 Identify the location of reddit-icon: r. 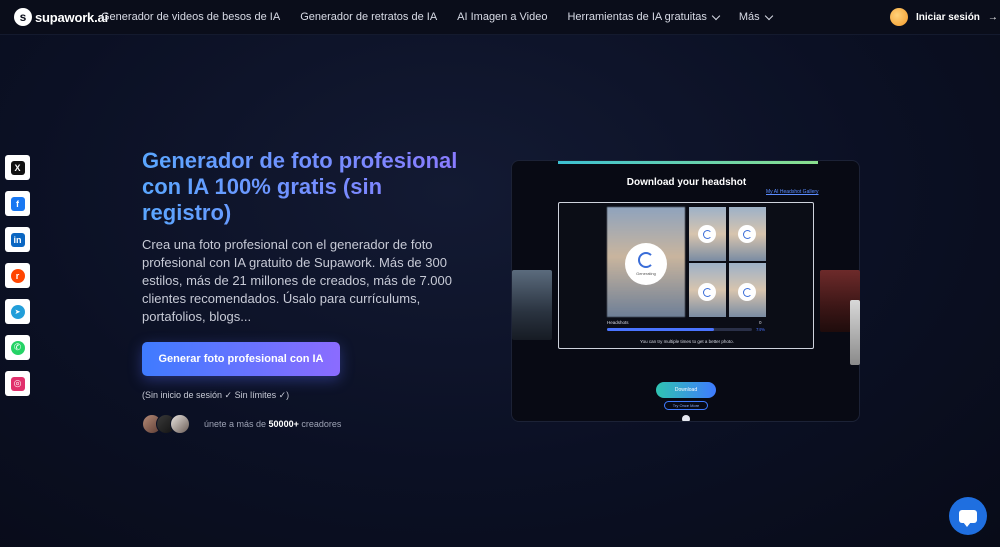
(17, 275).